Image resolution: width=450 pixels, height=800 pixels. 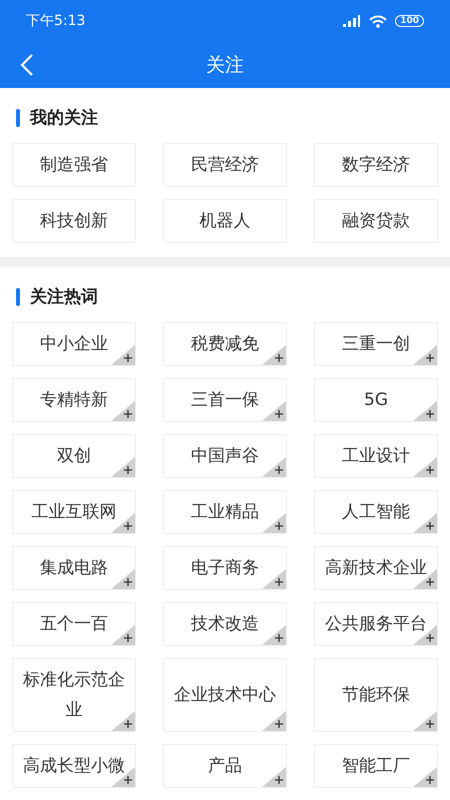 What do you see at coordinates (56, 21) in the screenshot?
I see `status-time: 下午5:13` at bounding box center [56, 21].